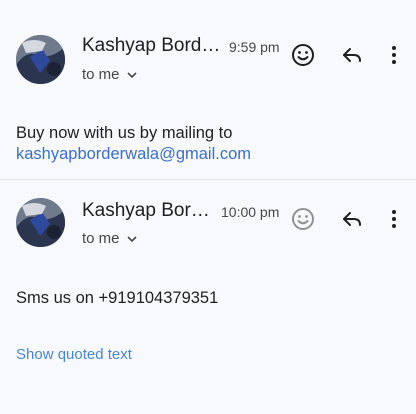 The image size is (416, 414). What do you see at coordinates (117, 298) in the screenshot?
I see `message-body: Sms us on +919104379351` at bounding box center [117, 298].